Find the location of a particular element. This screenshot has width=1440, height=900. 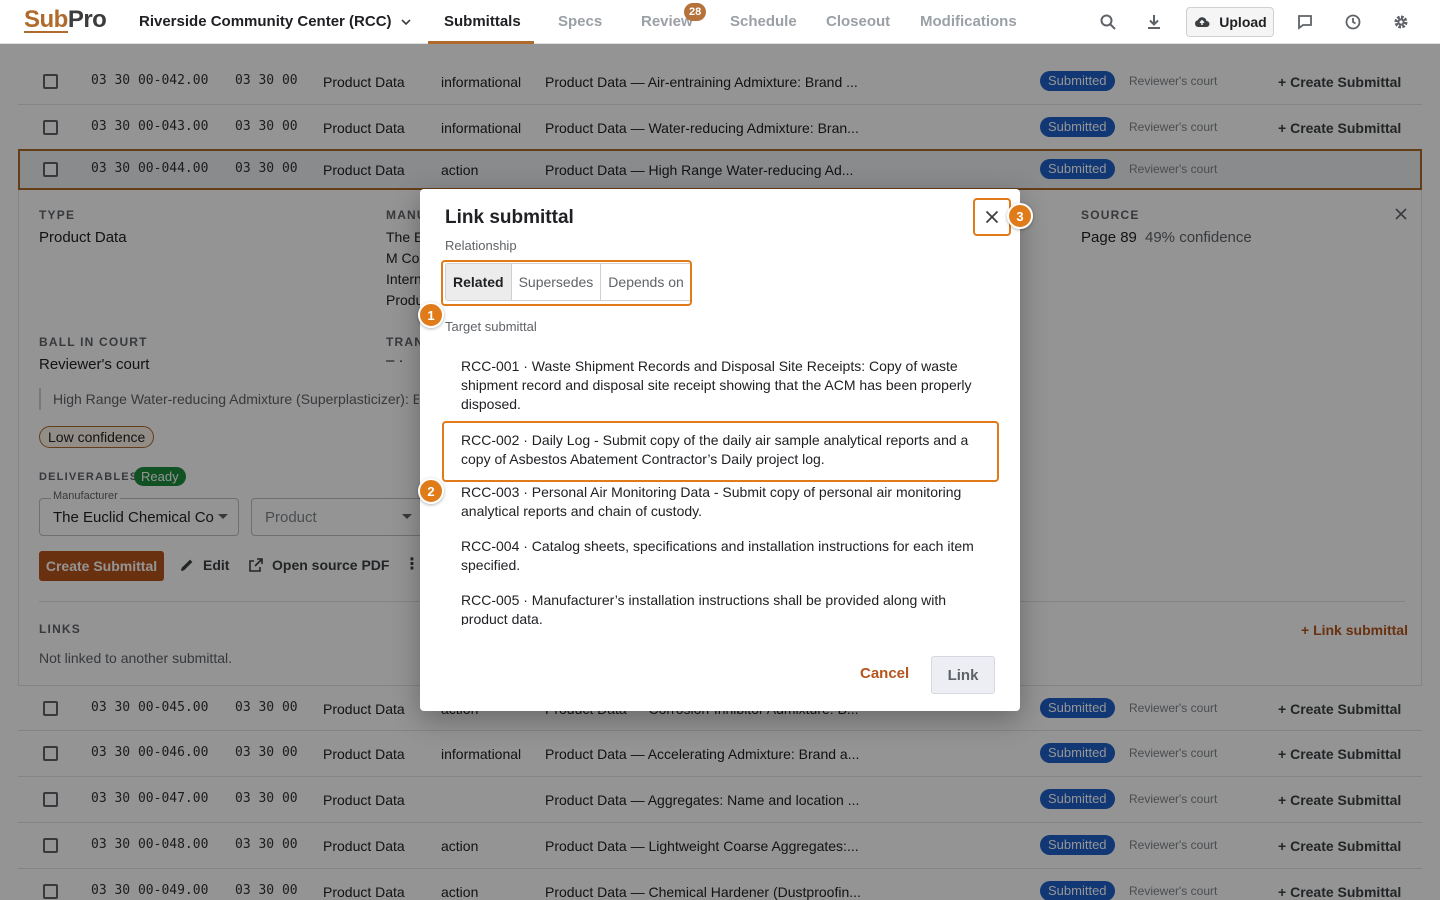

tab-modifications: Modifications is located at coordinates (968, 21).